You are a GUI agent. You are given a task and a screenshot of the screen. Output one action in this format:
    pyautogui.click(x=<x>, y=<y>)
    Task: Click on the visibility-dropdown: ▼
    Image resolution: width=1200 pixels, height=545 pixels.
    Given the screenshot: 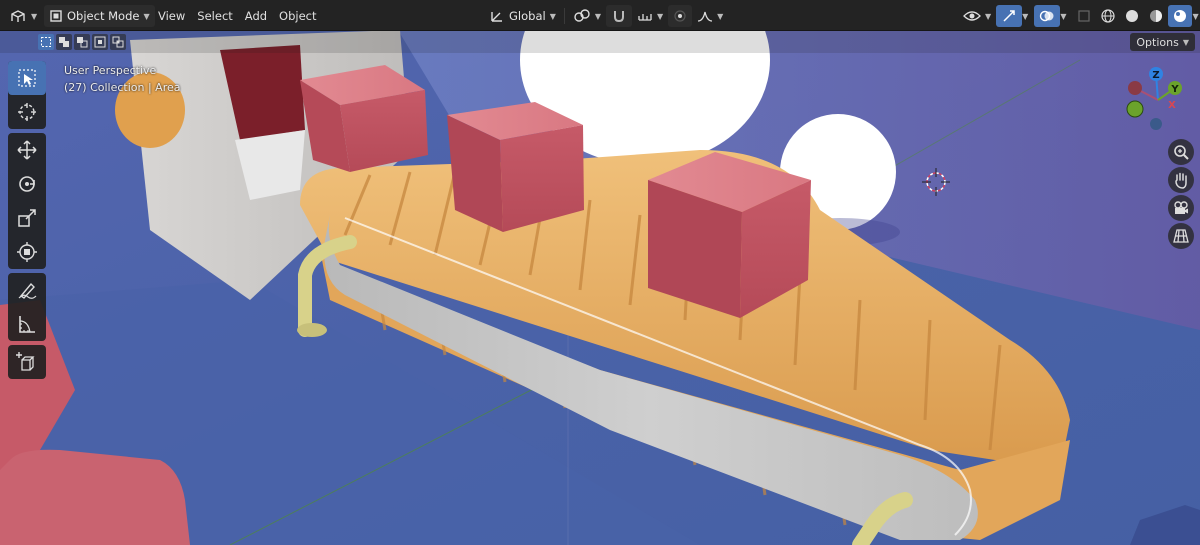 What is the action you would take?
    pyautogui.click(x=977, y=16)
    